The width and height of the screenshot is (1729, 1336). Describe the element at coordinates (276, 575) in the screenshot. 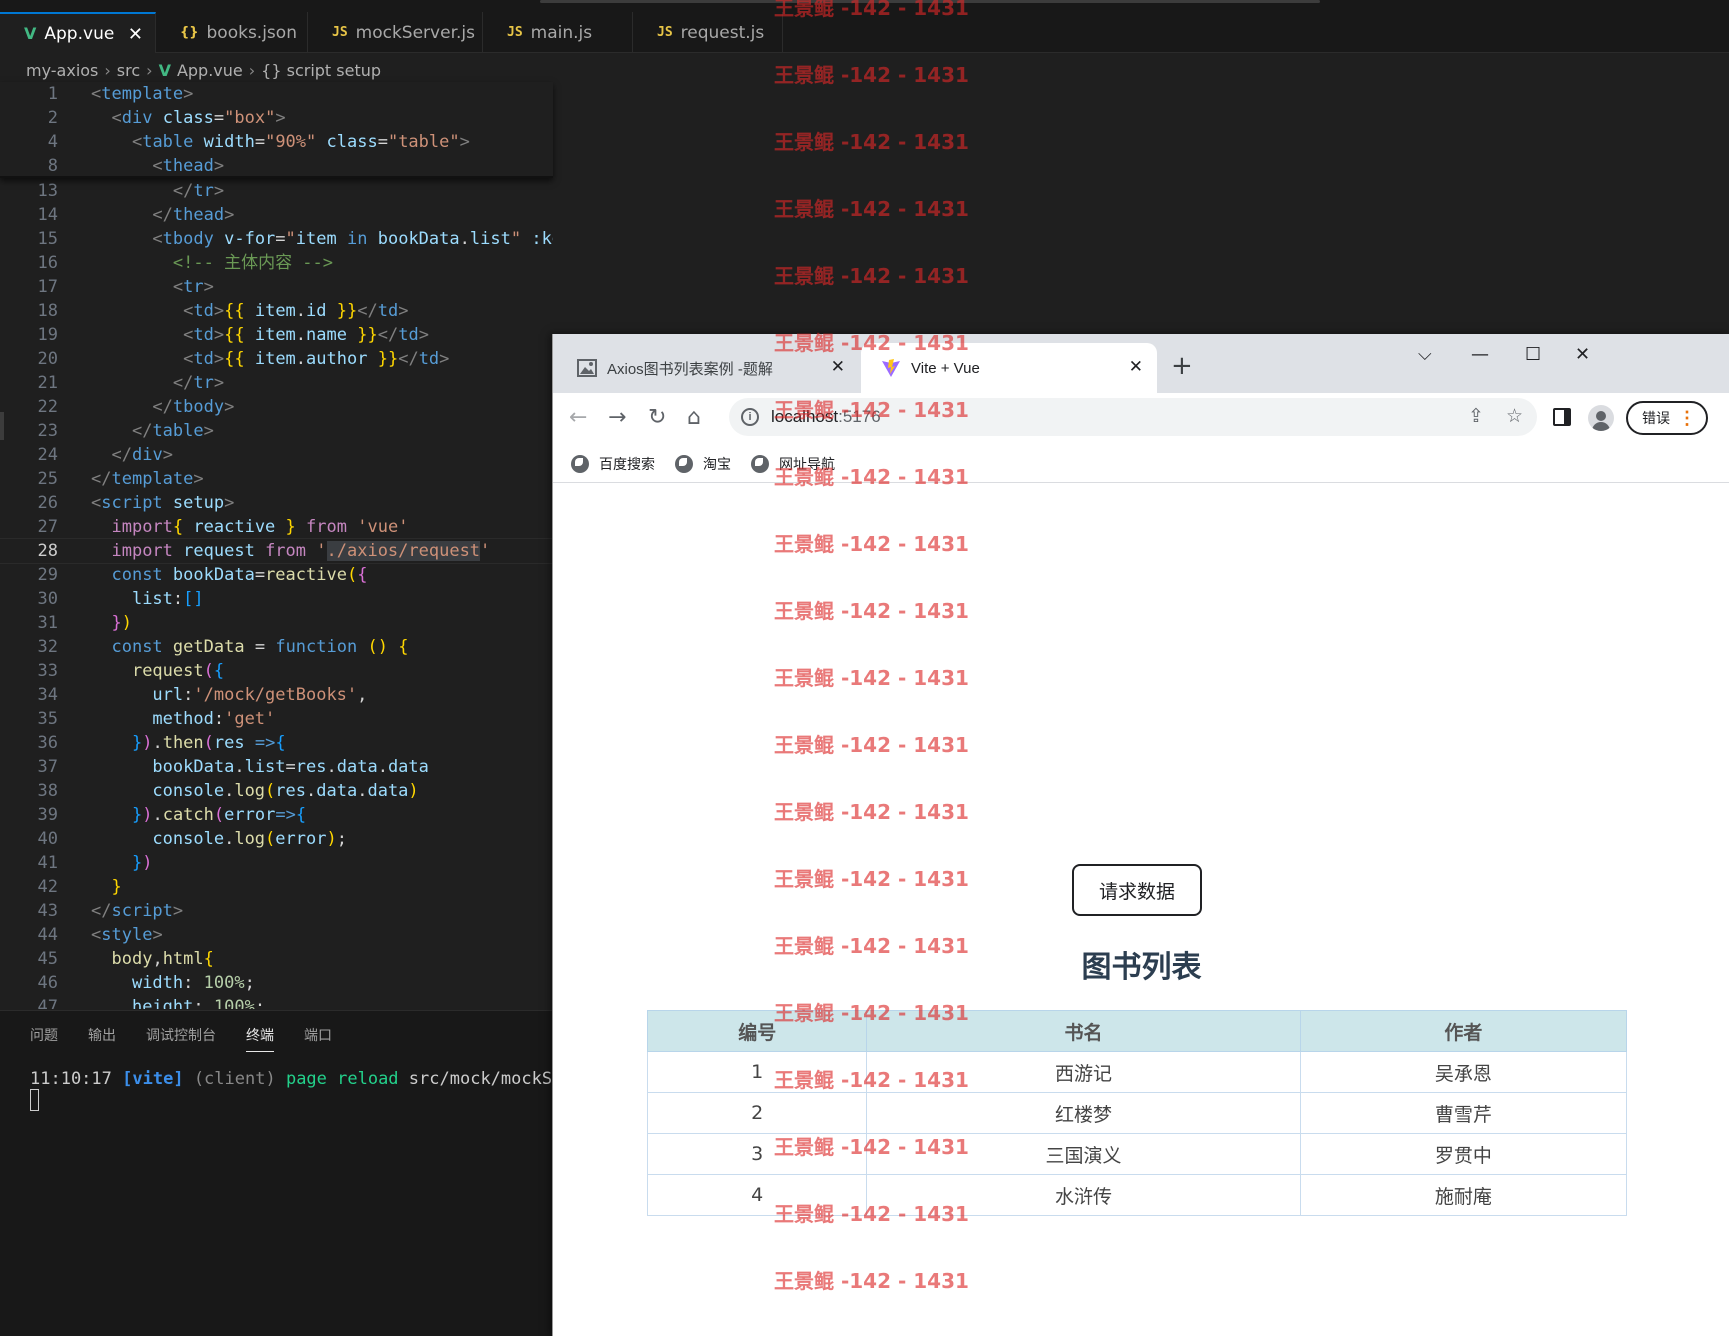

I see `code-line: 29 const bookData=reactive({` at that location.